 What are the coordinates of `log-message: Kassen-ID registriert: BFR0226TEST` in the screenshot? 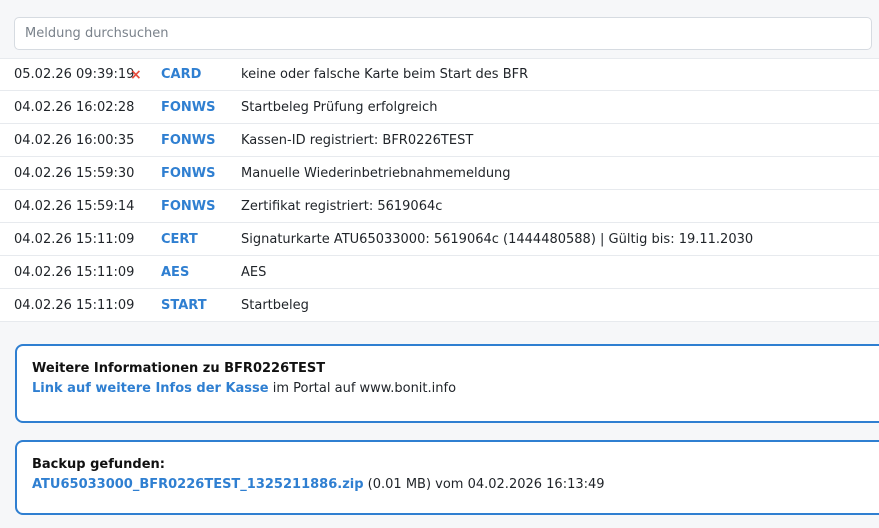 It's located at (357, 140).